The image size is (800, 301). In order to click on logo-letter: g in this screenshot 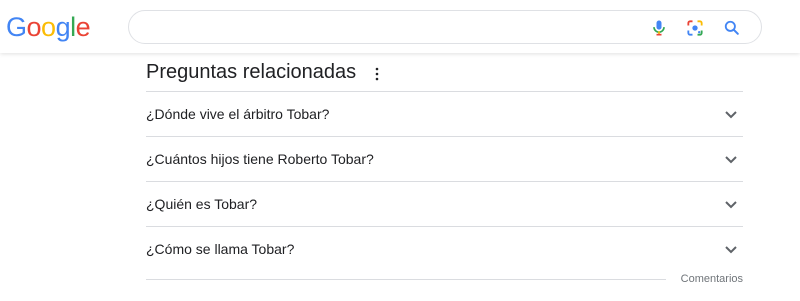, I will do `click(63, 27)`.